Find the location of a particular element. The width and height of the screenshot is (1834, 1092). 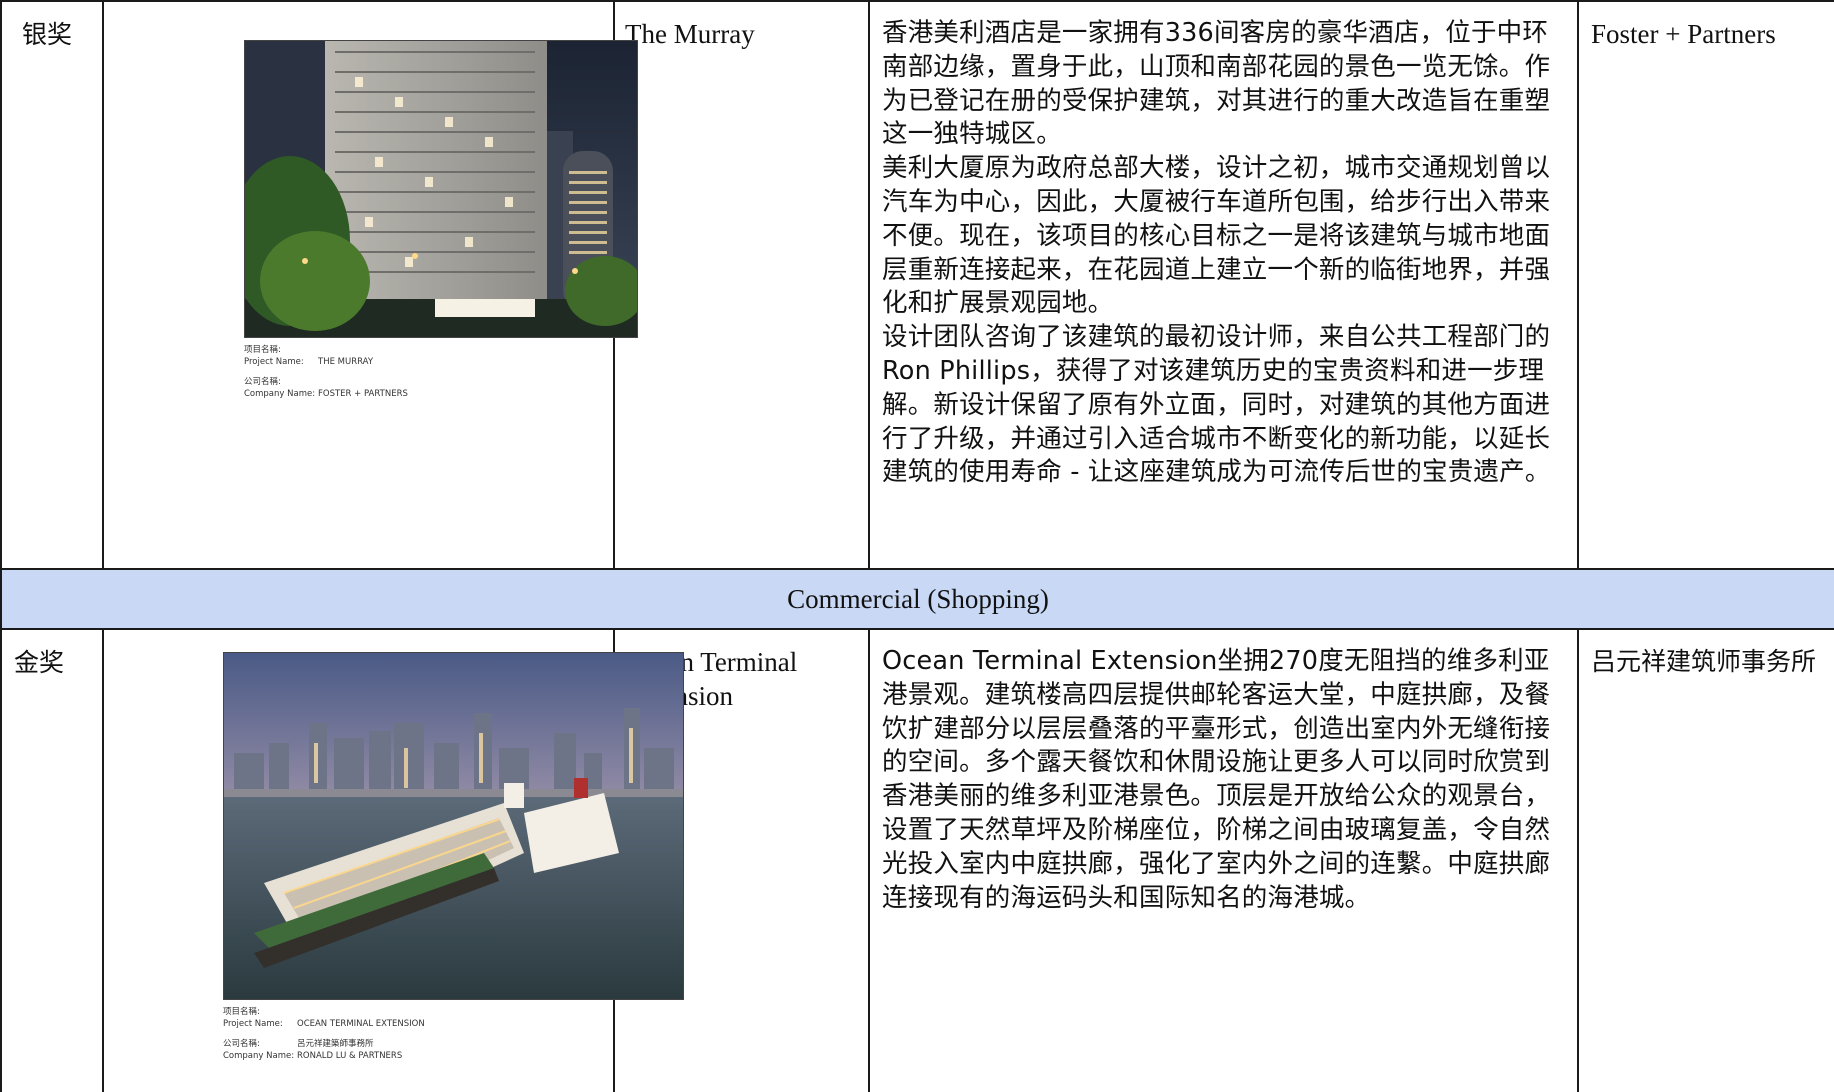

ocean-terminal-illustration is located at coordinates (453, 826).